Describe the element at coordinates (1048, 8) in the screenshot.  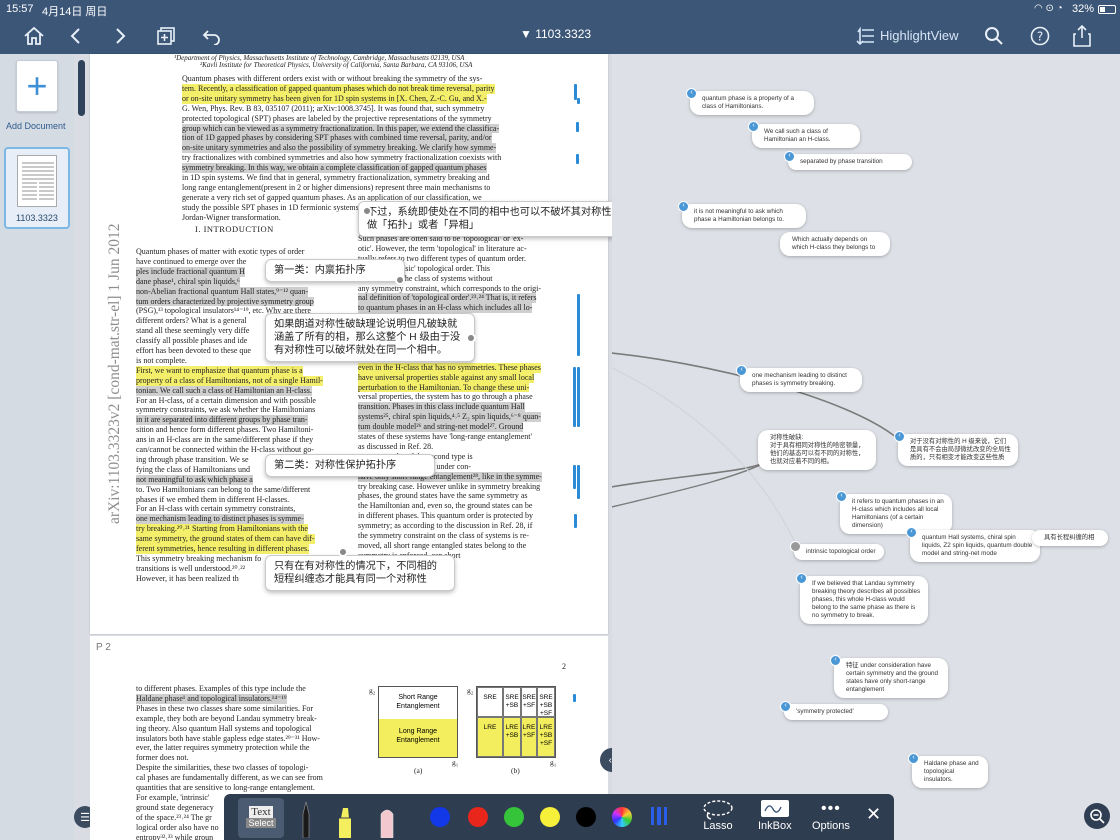
I see `wifi-icon: ◠ ⊙ ◔` at that location.